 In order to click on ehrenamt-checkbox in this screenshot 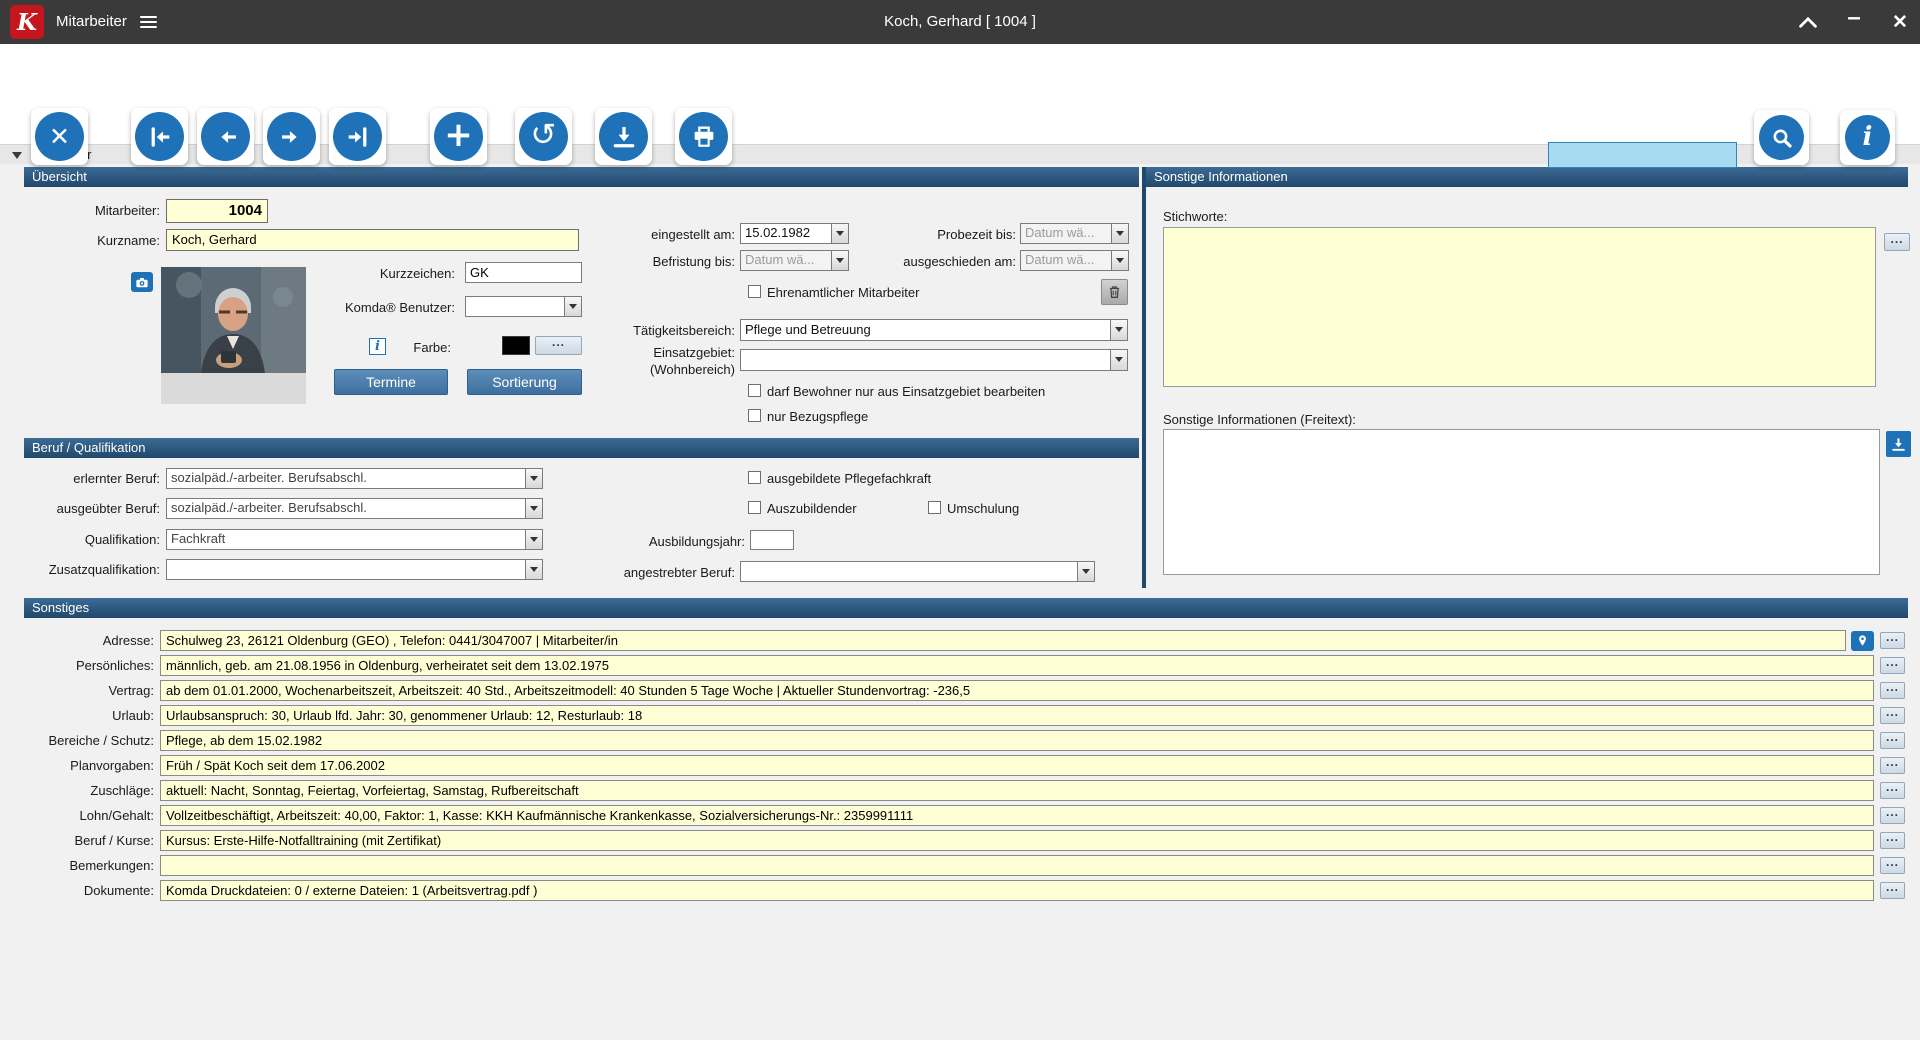, I will do `click(754, 291)`.